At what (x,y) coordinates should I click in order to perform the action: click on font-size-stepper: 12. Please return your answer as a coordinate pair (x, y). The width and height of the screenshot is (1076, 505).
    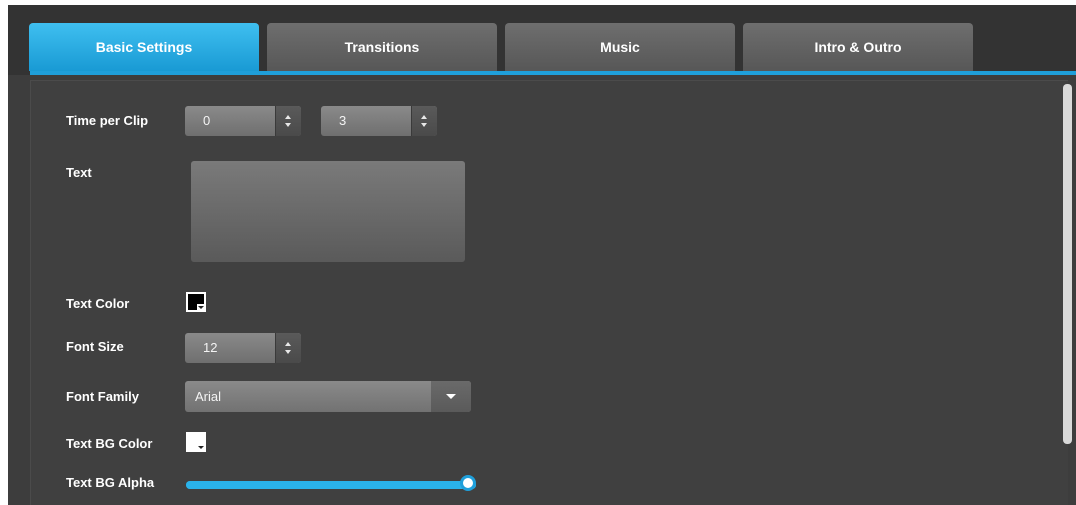
    Looking at the image, I should click on (243, 348).